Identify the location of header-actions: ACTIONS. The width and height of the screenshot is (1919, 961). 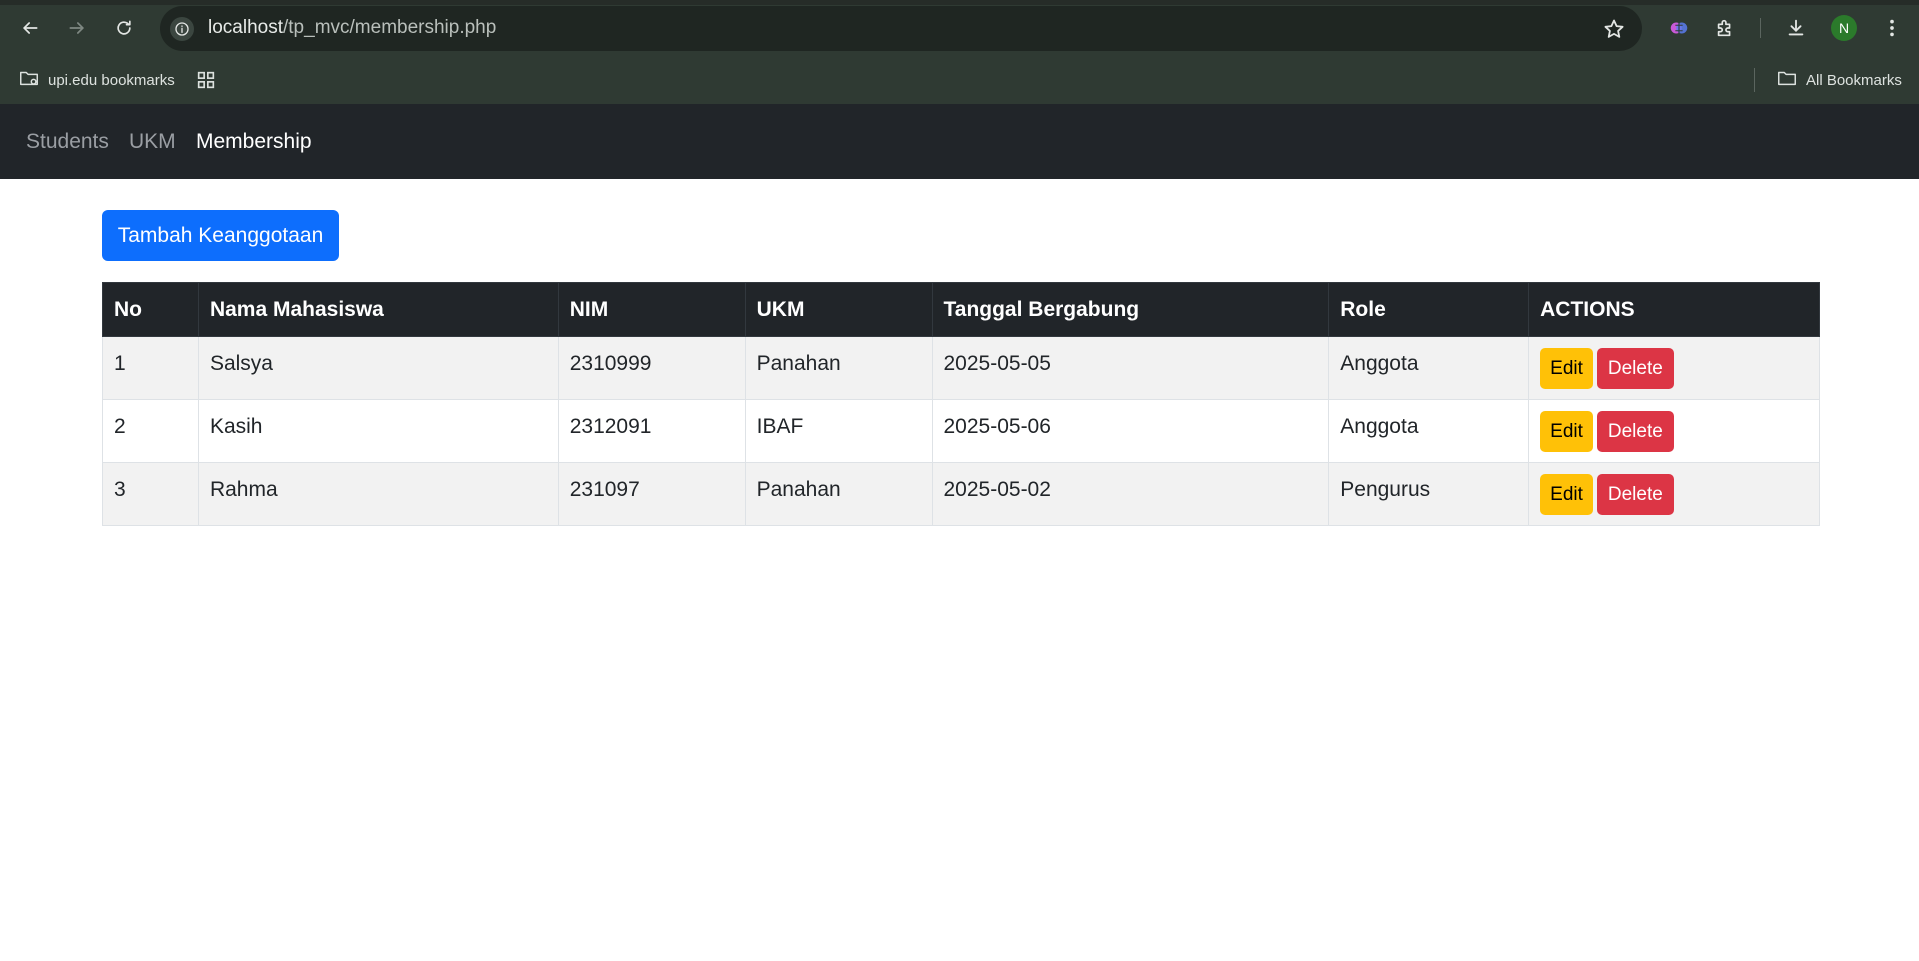
(1674, 309).